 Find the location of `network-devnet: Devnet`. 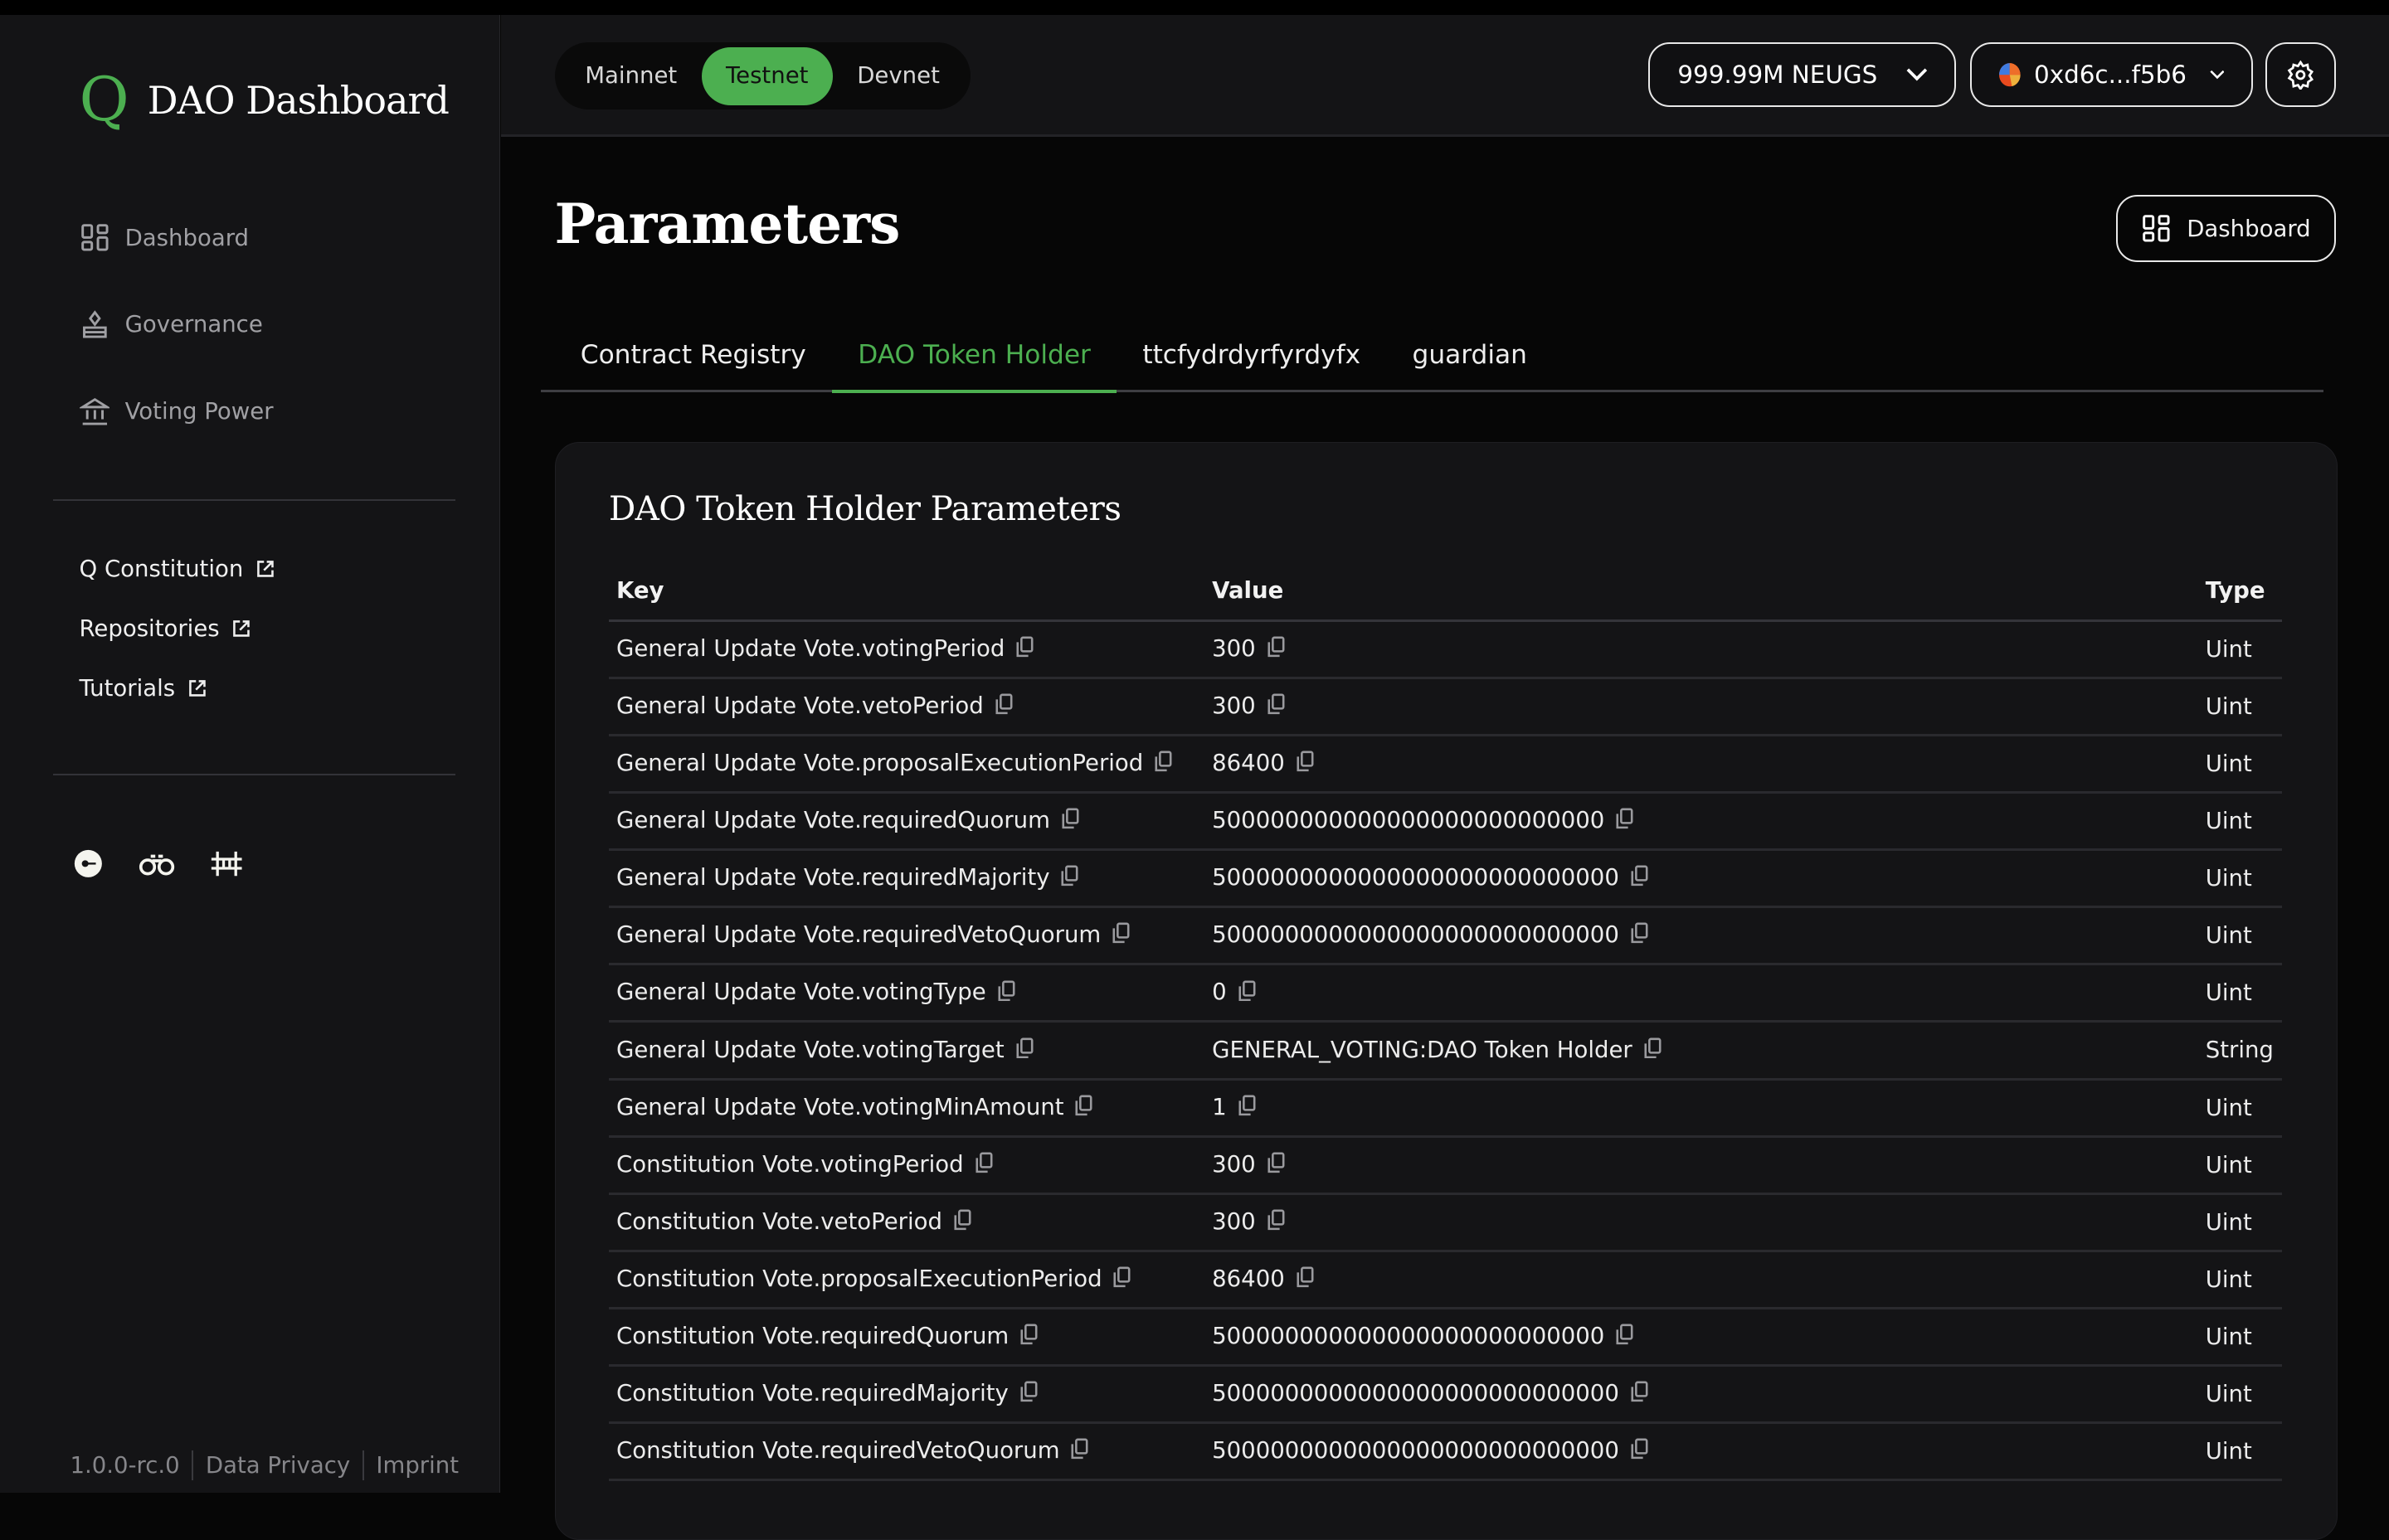

network-devnet: Devnet is located at coordinates (898, 76).